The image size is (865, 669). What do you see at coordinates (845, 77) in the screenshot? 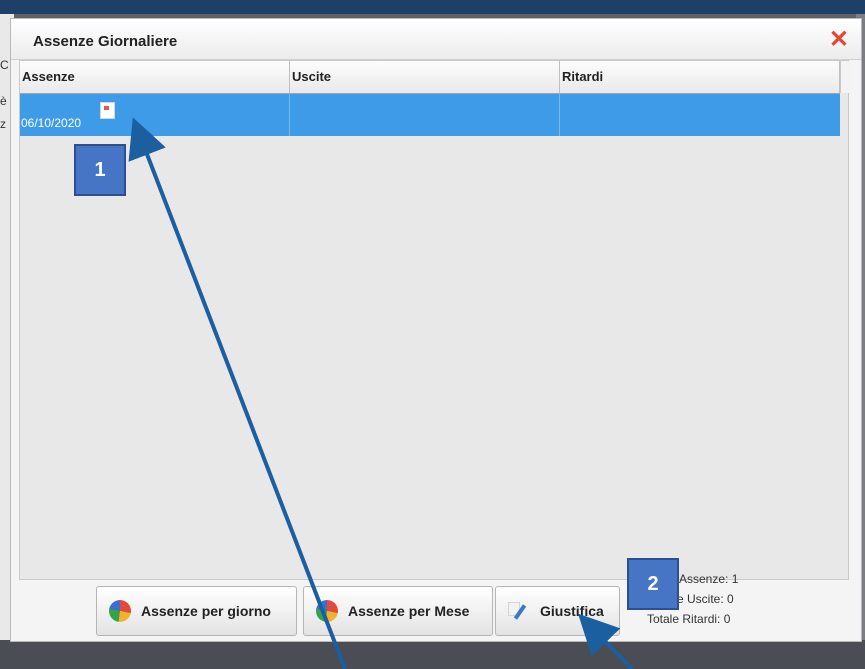
I see `scrollbar-header` at bounding box center [845, 77].